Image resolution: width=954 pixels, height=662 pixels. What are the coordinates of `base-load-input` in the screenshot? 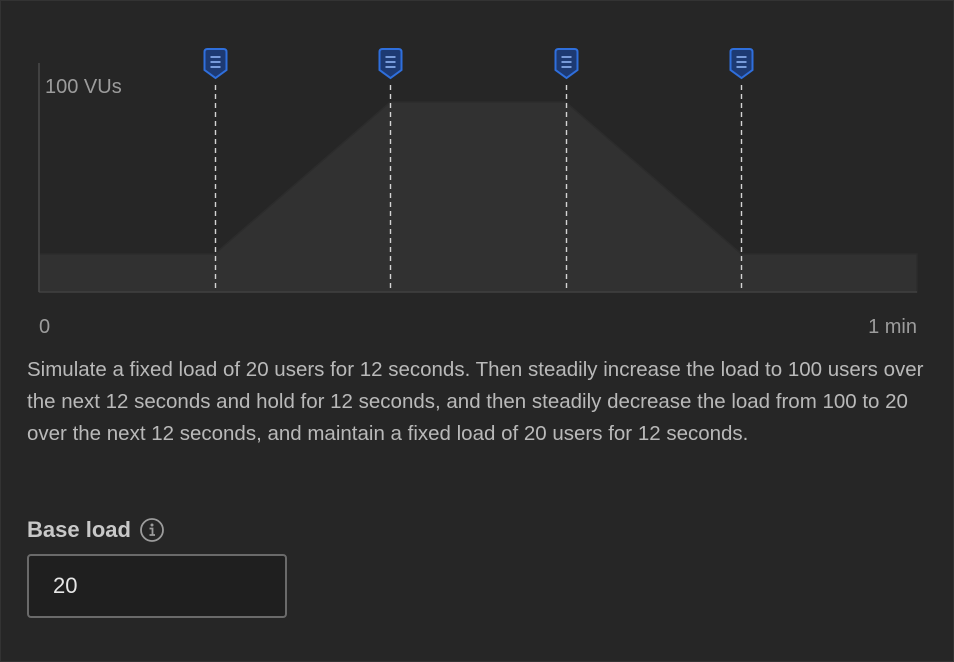 It's located at (157, 586).